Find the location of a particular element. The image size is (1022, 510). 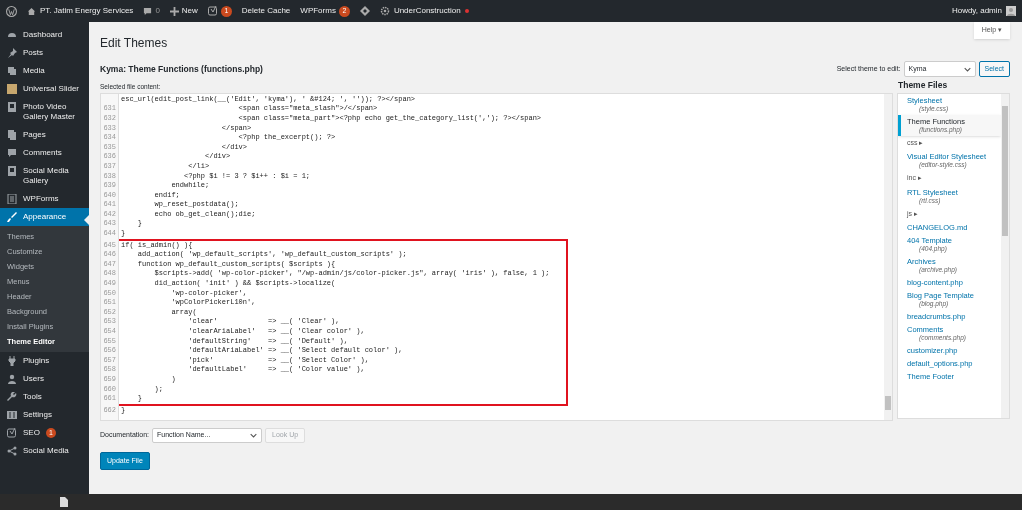

sidebar-item: Users is located at coordinates (44, 379).